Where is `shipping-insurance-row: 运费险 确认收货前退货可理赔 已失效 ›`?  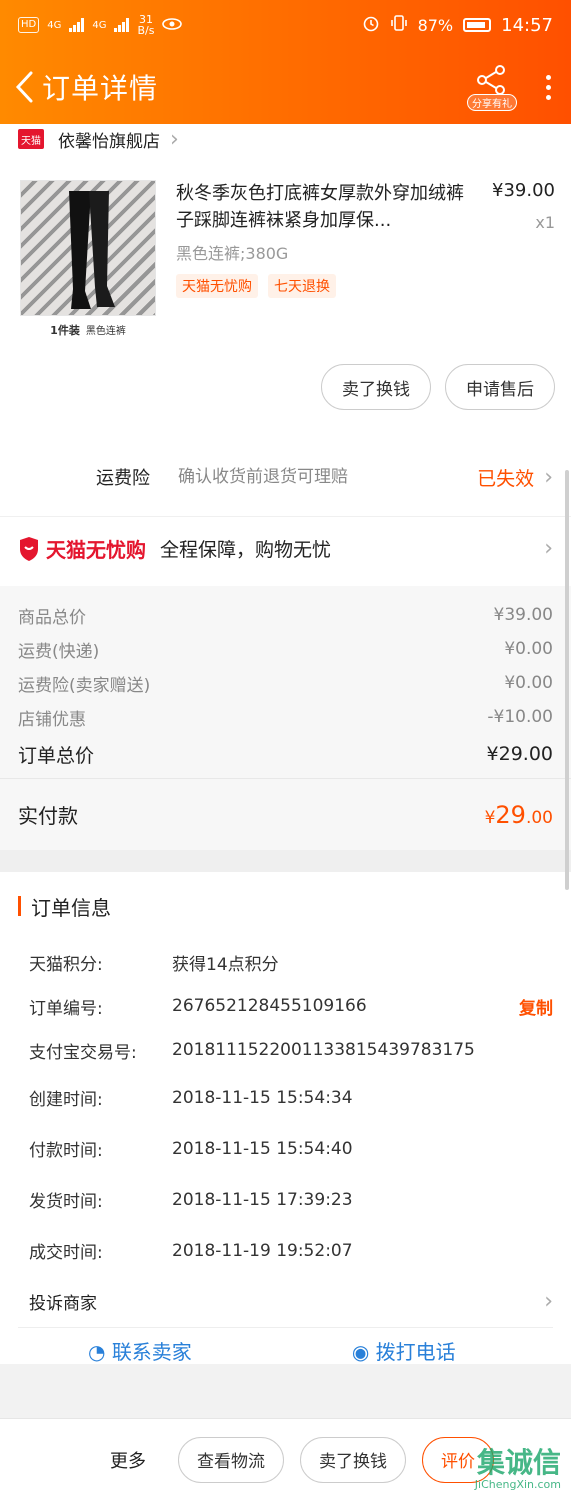
shipping-insurance-row: 运费险 确认收货前退货可理赔 已失效 › is located at coordinates (285, 477).